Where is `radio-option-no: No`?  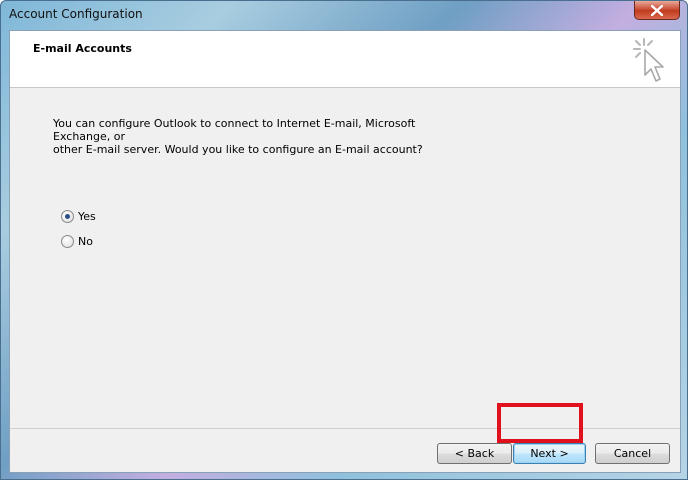 radio-option-no: No is located at coordinates (77, 241).